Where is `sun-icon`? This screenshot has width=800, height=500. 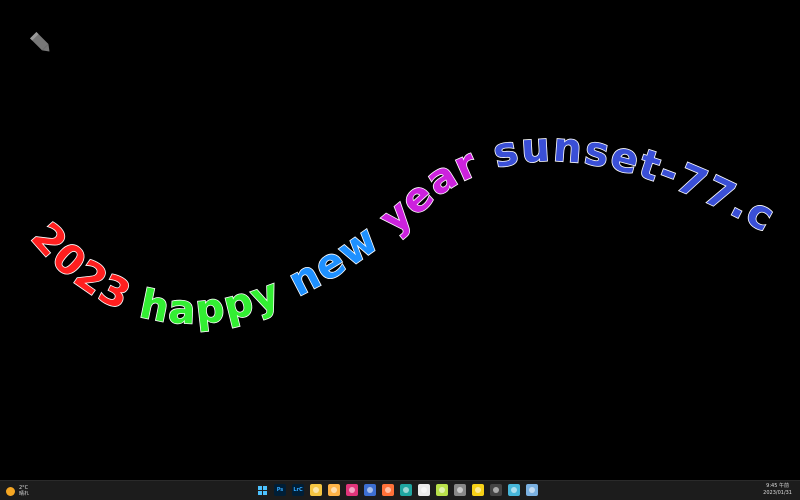
sun-icon is located at coordinates (10, 491).